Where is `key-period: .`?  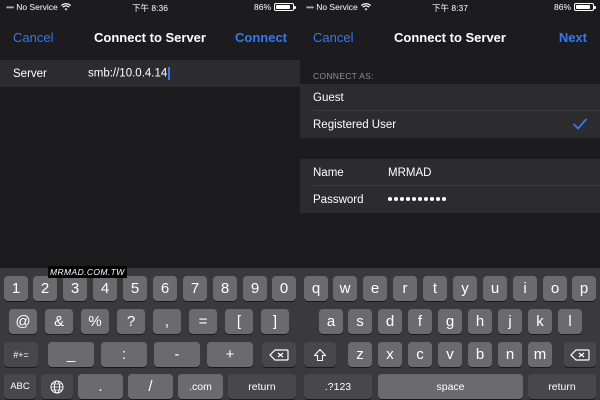 key-period: . is located at coordinates (100, 386).